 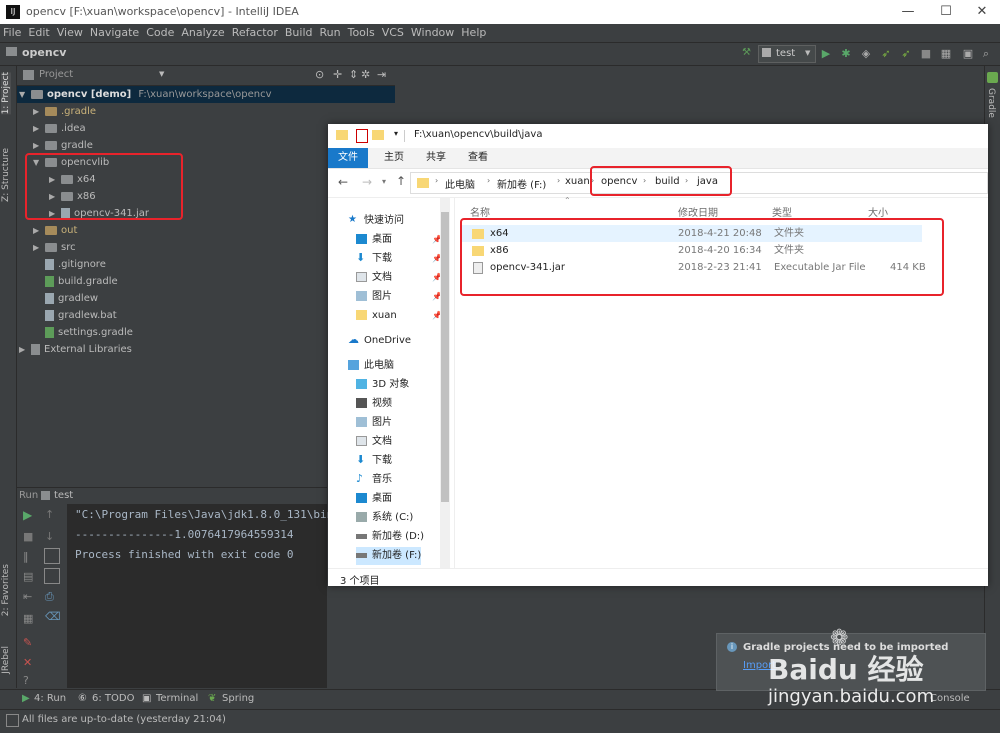 What do you see at coordinates (474, 33) in the screenshot?
I see `menu-help: Help` at bounding box center [474, 33].